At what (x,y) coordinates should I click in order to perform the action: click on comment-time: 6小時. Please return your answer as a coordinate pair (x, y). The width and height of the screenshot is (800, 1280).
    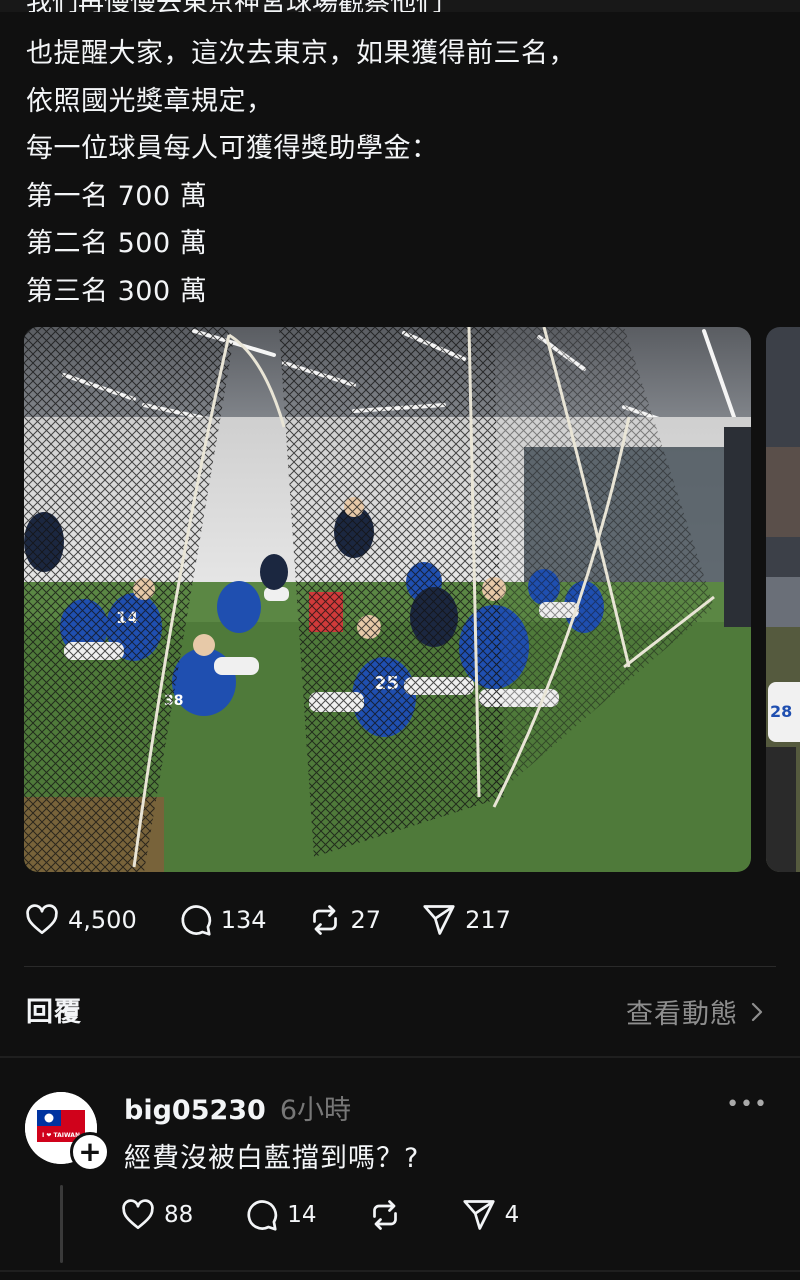
    Looking at the image, I should click on (315, 1110).